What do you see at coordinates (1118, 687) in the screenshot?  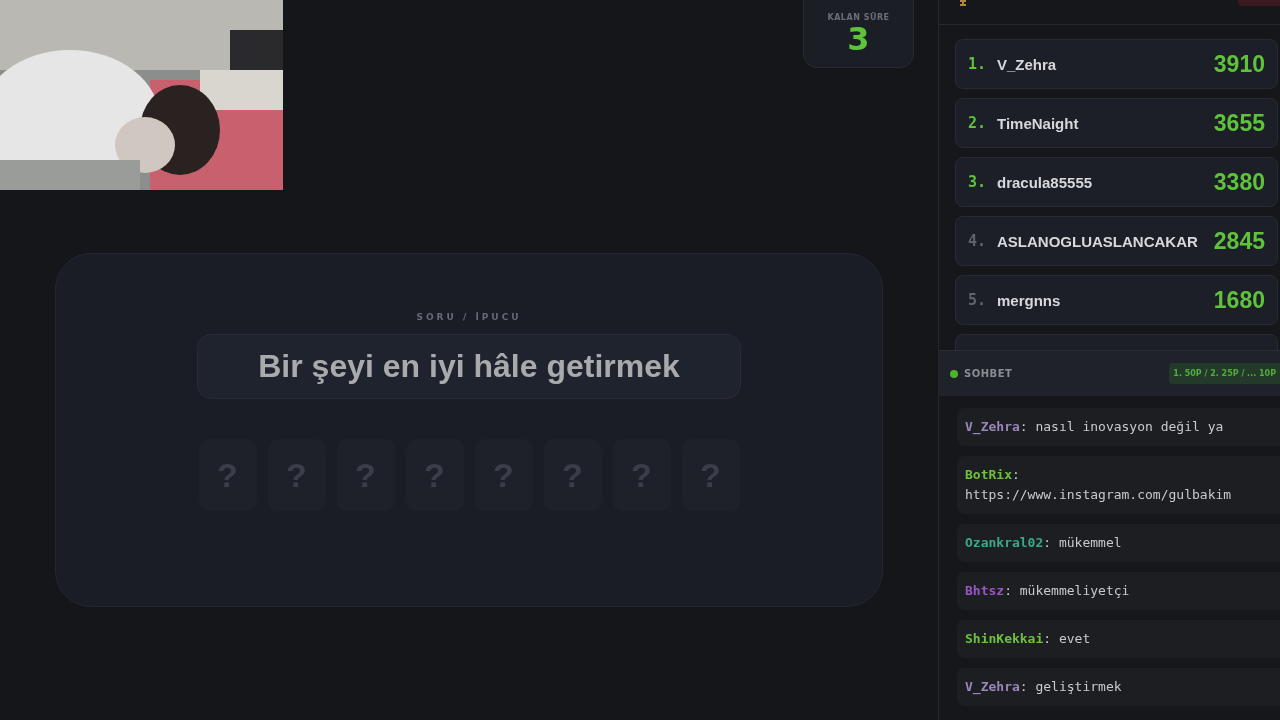 I see `chat-message: V_Zehra: geliştirmek` at bounding box center [1118, 687].